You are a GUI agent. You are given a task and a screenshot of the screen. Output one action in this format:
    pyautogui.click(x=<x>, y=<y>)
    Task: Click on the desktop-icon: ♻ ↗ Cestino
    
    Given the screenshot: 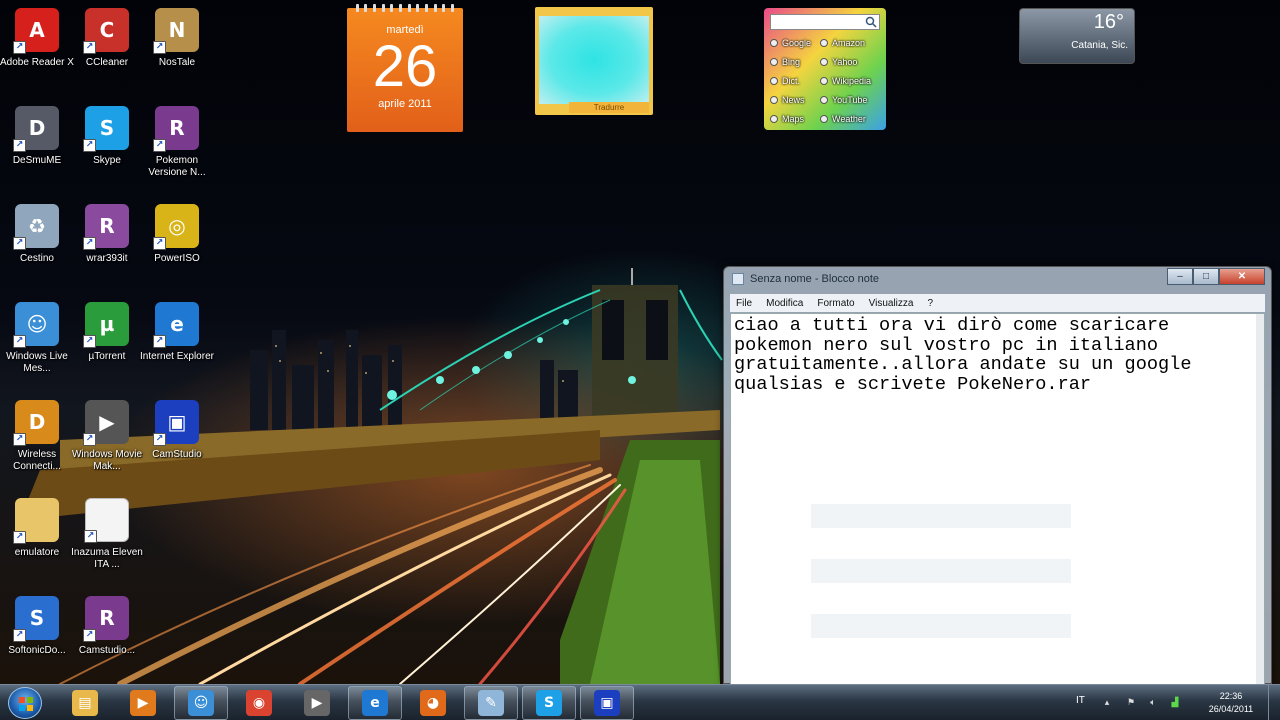 What is the action you would take?
    pyautogui.click(x=38, y=244)
    